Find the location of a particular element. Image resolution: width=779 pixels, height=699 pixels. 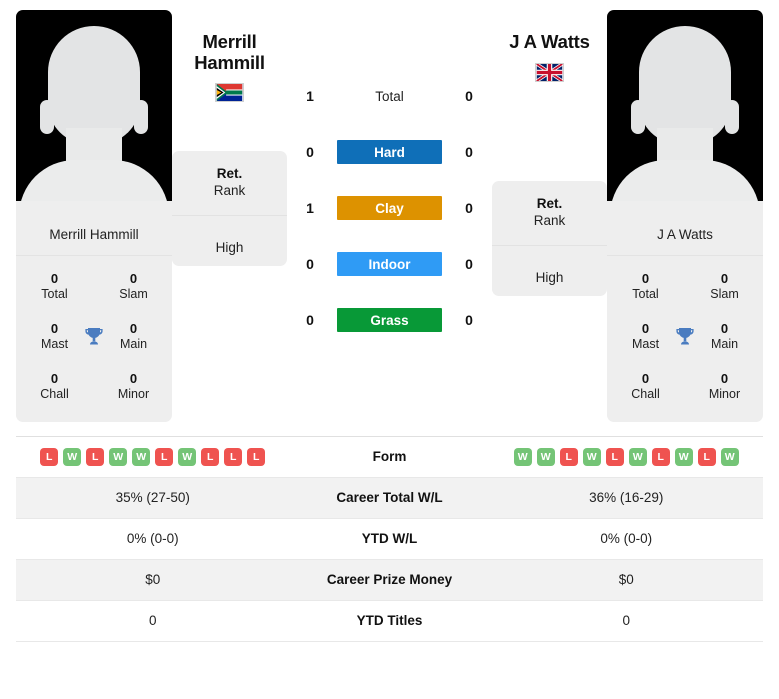

left-score: 1 is located at coordinates (310, 96).